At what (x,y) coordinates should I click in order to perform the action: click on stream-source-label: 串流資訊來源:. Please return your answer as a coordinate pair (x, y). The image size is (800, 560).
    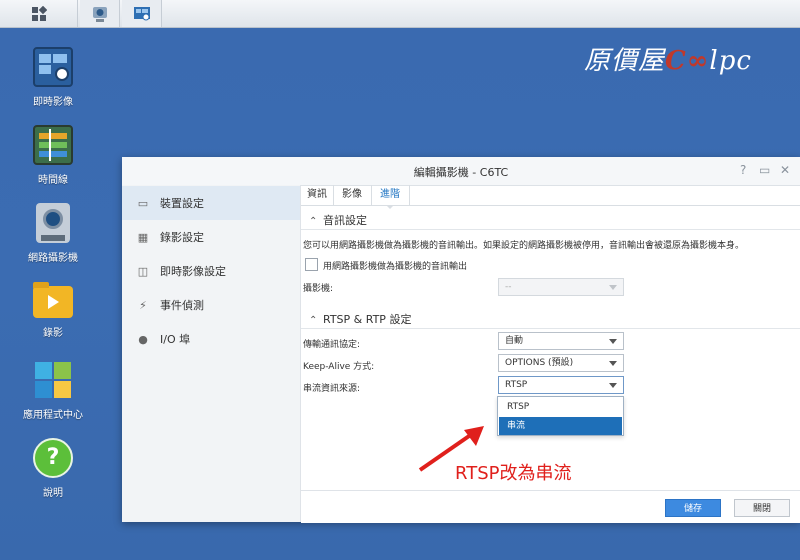
    Looking at the image, I should click on (332, 389).